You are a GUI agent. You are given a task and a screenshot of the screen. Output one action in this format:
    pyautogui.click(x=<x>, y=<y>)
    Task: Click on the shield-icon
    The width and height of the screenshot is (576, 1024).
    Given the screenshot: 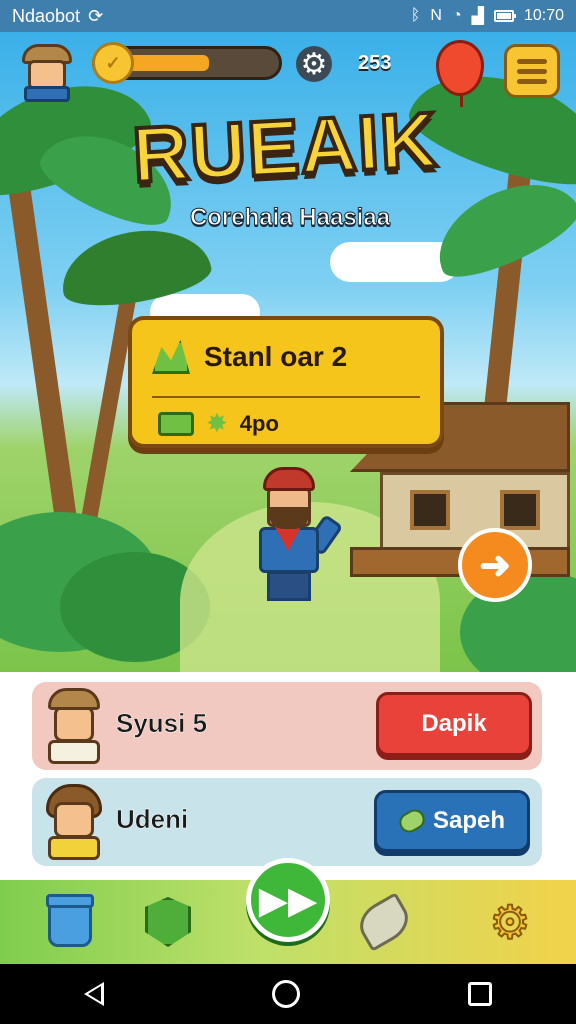 What is the action you would take?
    pyautogui.click(x=168, y=922)
    